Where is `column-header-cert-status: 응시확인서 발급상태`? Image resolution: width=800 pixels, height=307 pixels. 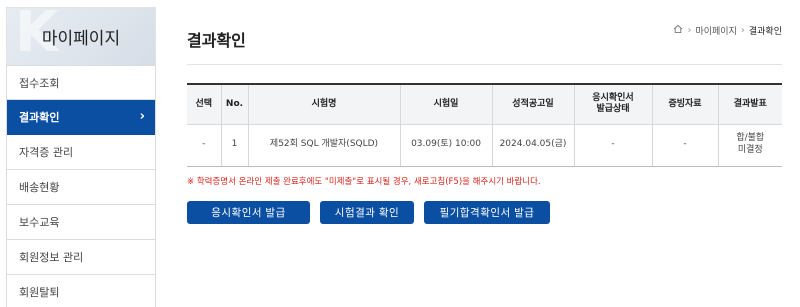
column-header-cert-status: 응시확인서 발급상태 is located at coordinates (613, 104).